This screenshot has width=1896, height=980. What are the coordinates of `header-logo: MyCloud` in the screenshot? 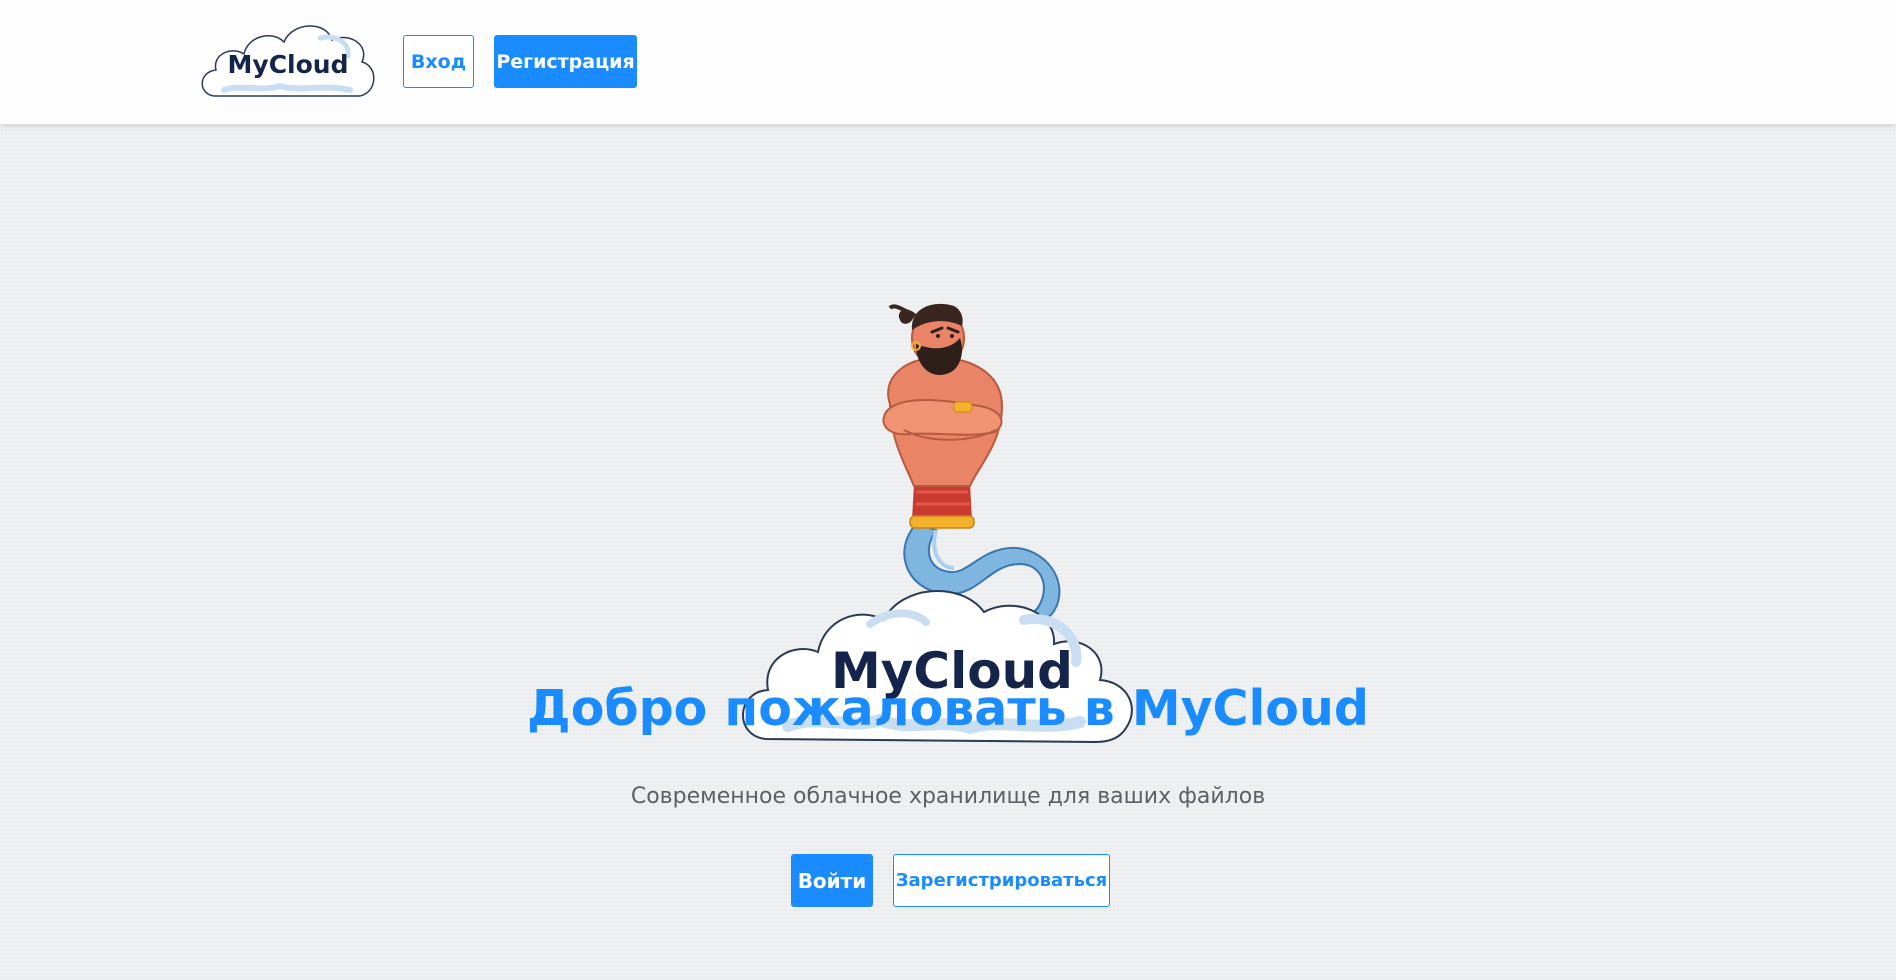 It's located at (288, 61).